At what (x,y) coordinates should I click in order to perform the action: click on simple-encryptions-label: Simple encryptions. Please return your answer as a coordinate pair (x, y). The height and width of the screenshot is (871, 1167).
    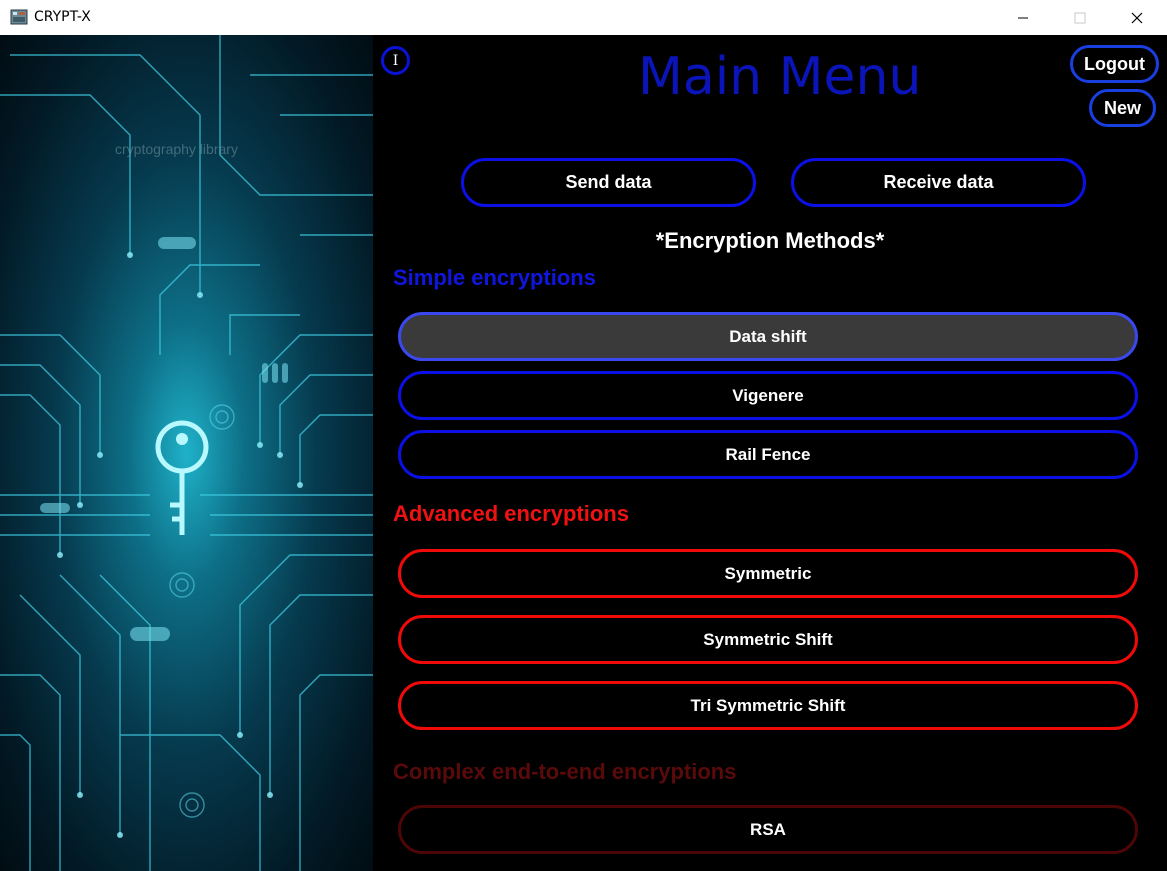
    Looking at the image, I should click on (494, 277).